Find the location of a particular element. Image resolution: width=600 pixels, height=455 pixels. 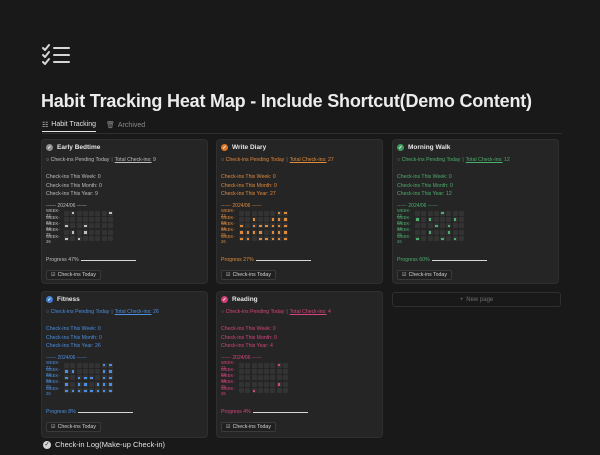

week-stat-label: Check-ins This Week: is located at coordinates (422, 177).